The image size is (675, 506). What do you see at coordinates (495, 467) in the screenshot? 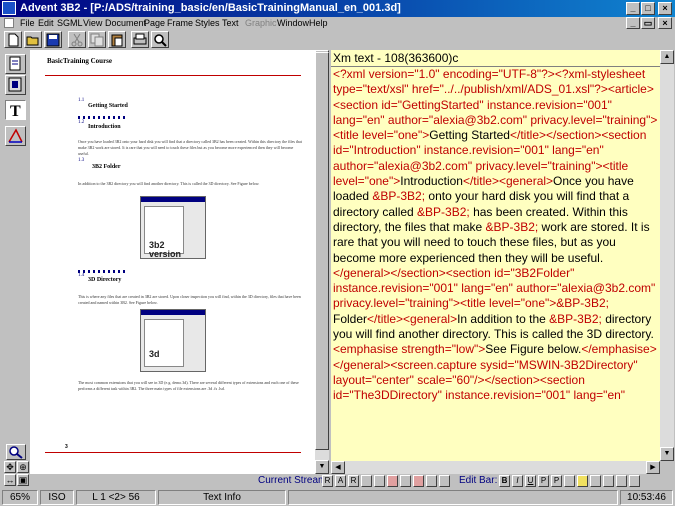
I see `xml-horizontal-scrollbar: ◀ ▶` at bounding box center [495, 467].